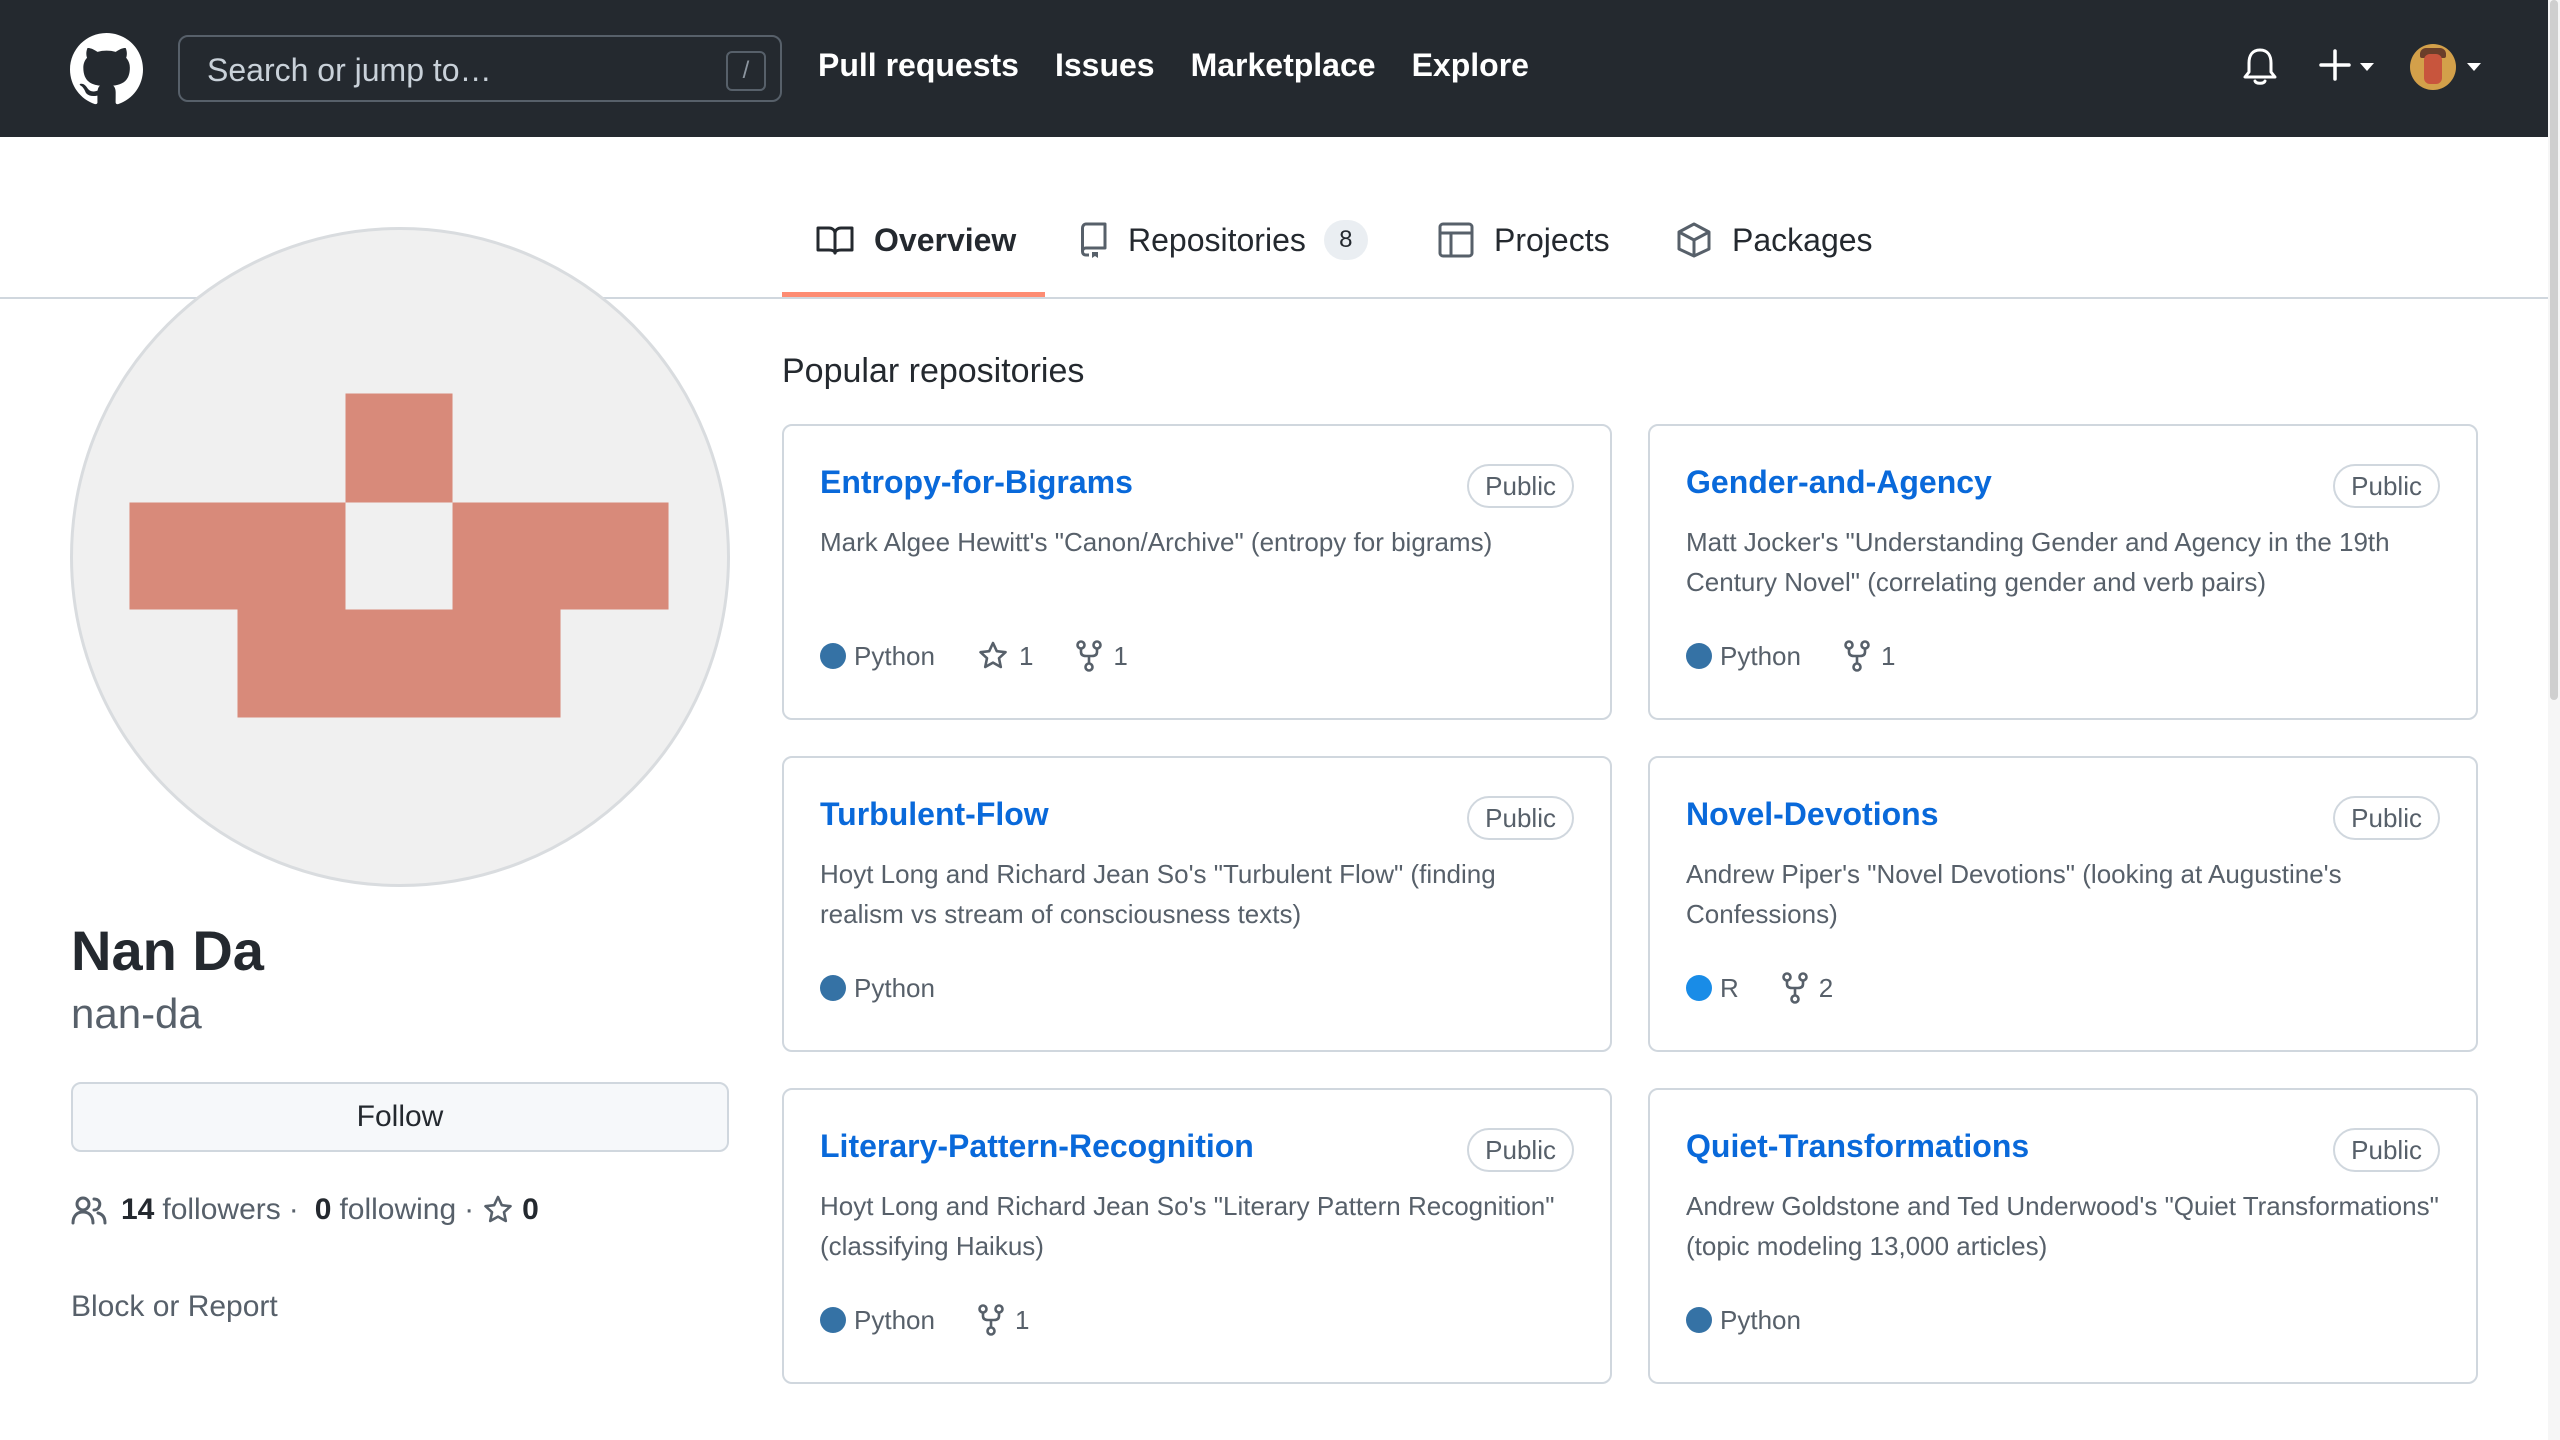  Describe the element at coordinates (976, 482) in the screenshot. I see `repo-name-link: Entropy-for-Bigrams` at that location.